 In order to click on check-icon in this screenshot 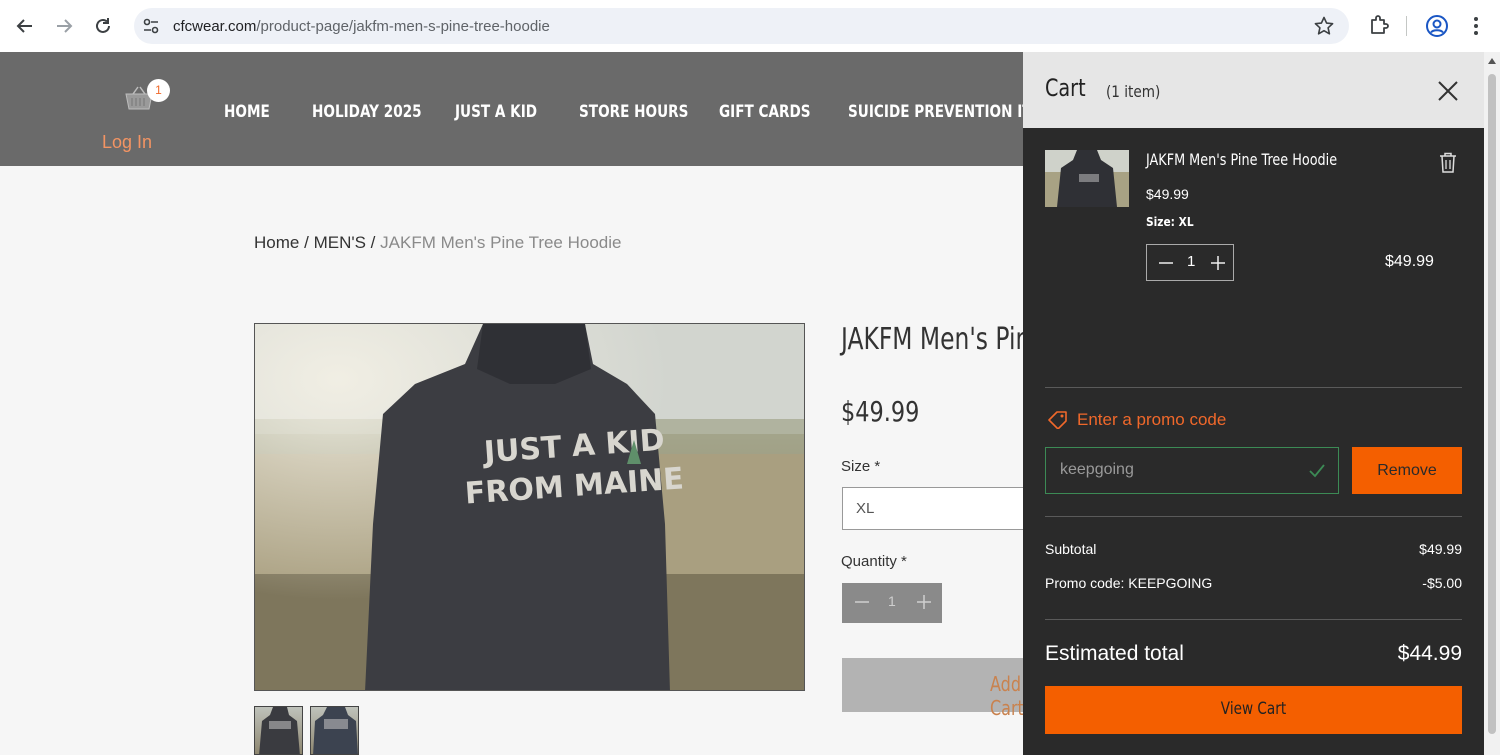, I will do `click(1317, 473)`.